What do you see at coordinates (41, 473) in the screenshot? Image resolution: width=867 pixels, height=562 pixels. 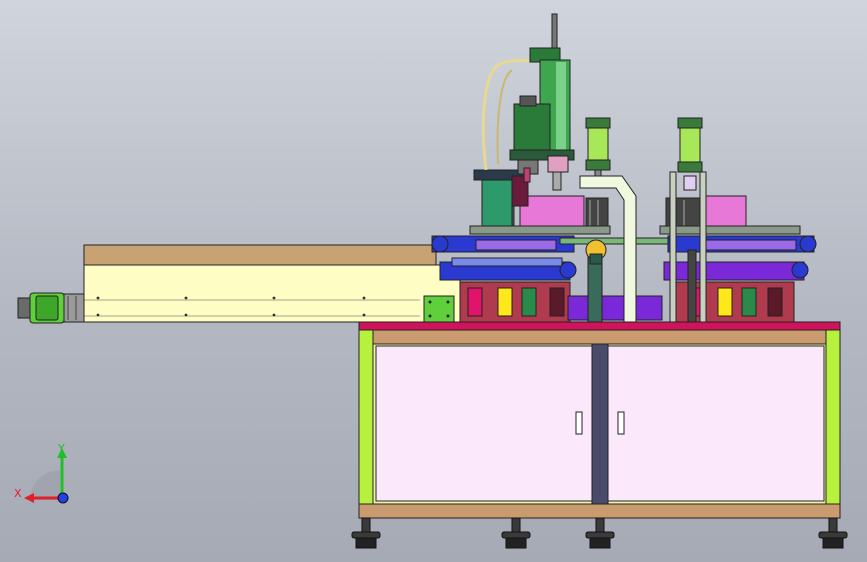 I see `axis-triad: Y X` at bounding box center [41, 473].